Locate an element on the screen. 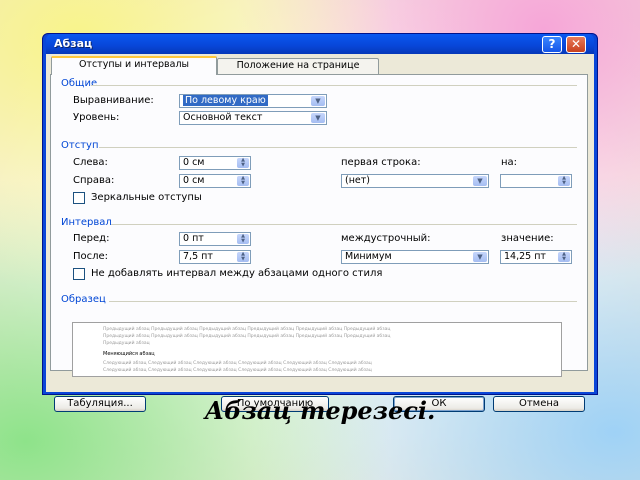 This screenshot has height=480, width=640. indent-right-value: 0 см is located at coordinates (194, 180).